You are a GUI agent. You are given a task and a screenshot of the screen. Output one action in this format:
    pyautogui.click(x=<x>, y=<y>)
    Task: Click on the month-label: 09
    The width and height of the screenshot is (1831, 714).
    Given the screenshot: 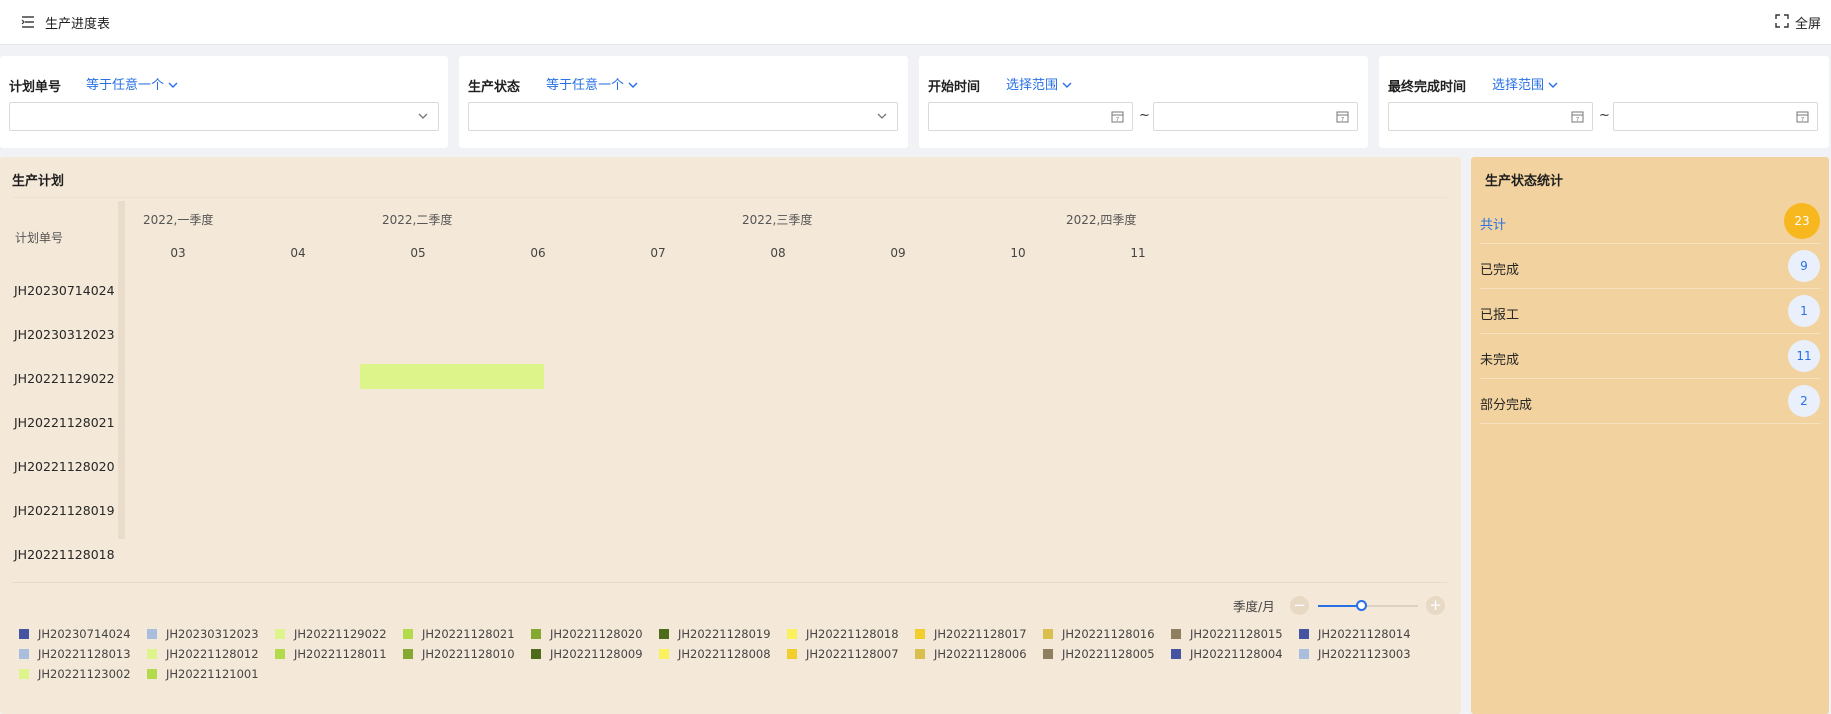 What is the action you would take?
    pyautogui.click(x=898, y=253)
    